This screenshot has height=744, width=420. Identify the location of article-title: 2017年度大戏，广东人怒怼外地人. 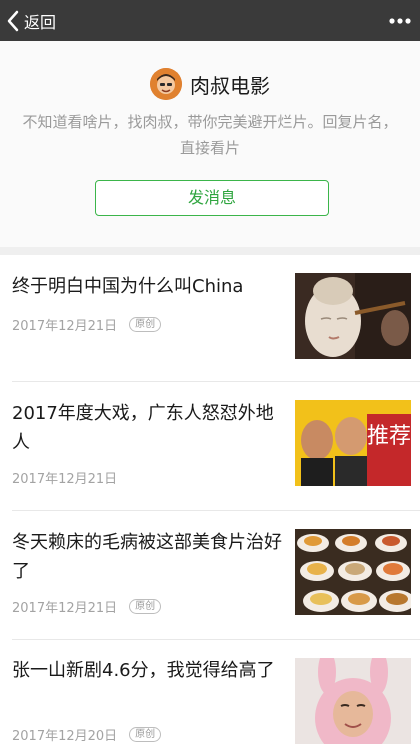
(143, 428).